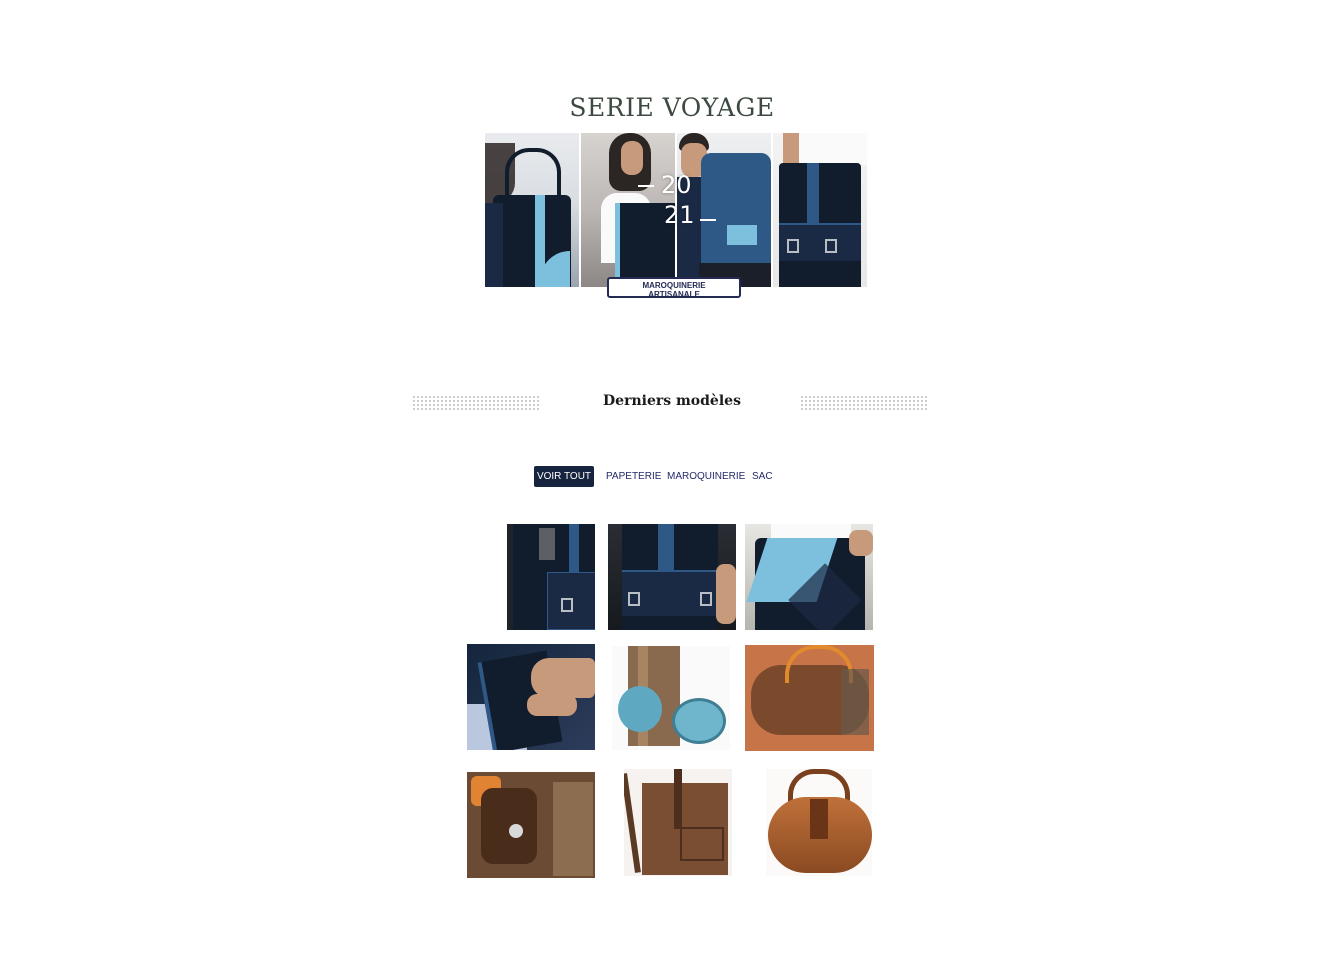  What do you see at coordinates (708, 220) in the screenshot?
I see `year-dash-right` at bounding box center [708, 220].